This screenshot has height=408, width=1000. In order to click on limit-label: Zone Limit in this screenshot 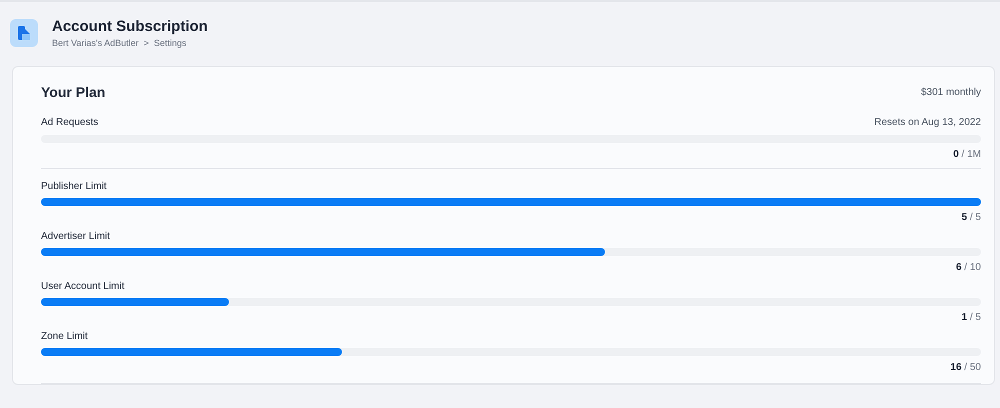, I will do `click(64, 336)`.